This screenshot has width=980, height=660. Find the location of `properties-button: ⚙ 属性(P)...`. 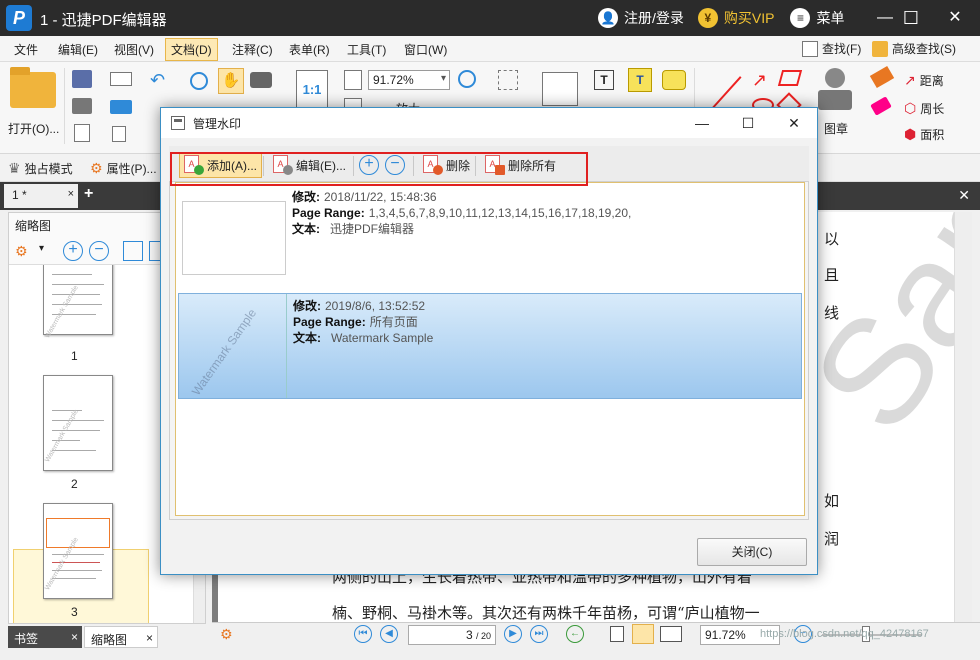

properties-button: ⚙ 属性(P)... is located at coordinates (123, 168).